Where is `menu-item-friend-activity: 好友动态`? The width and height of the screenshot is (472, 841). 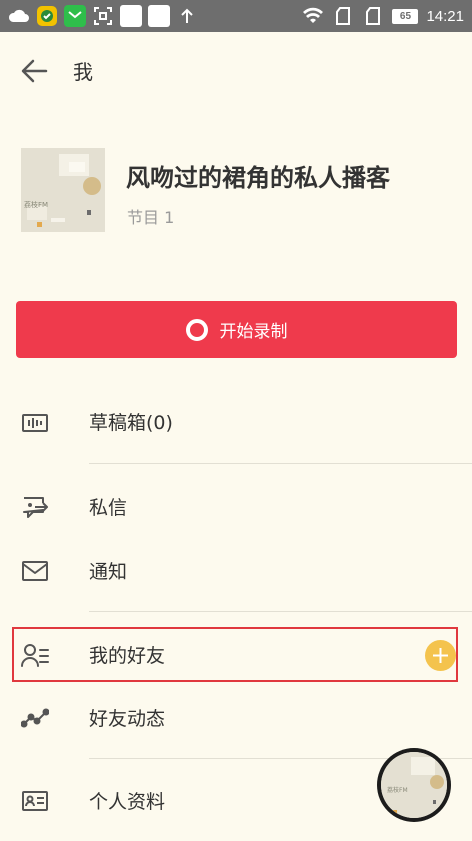
menu-item-friend-activity: 好友动态 is located at coordinates (236, 718).